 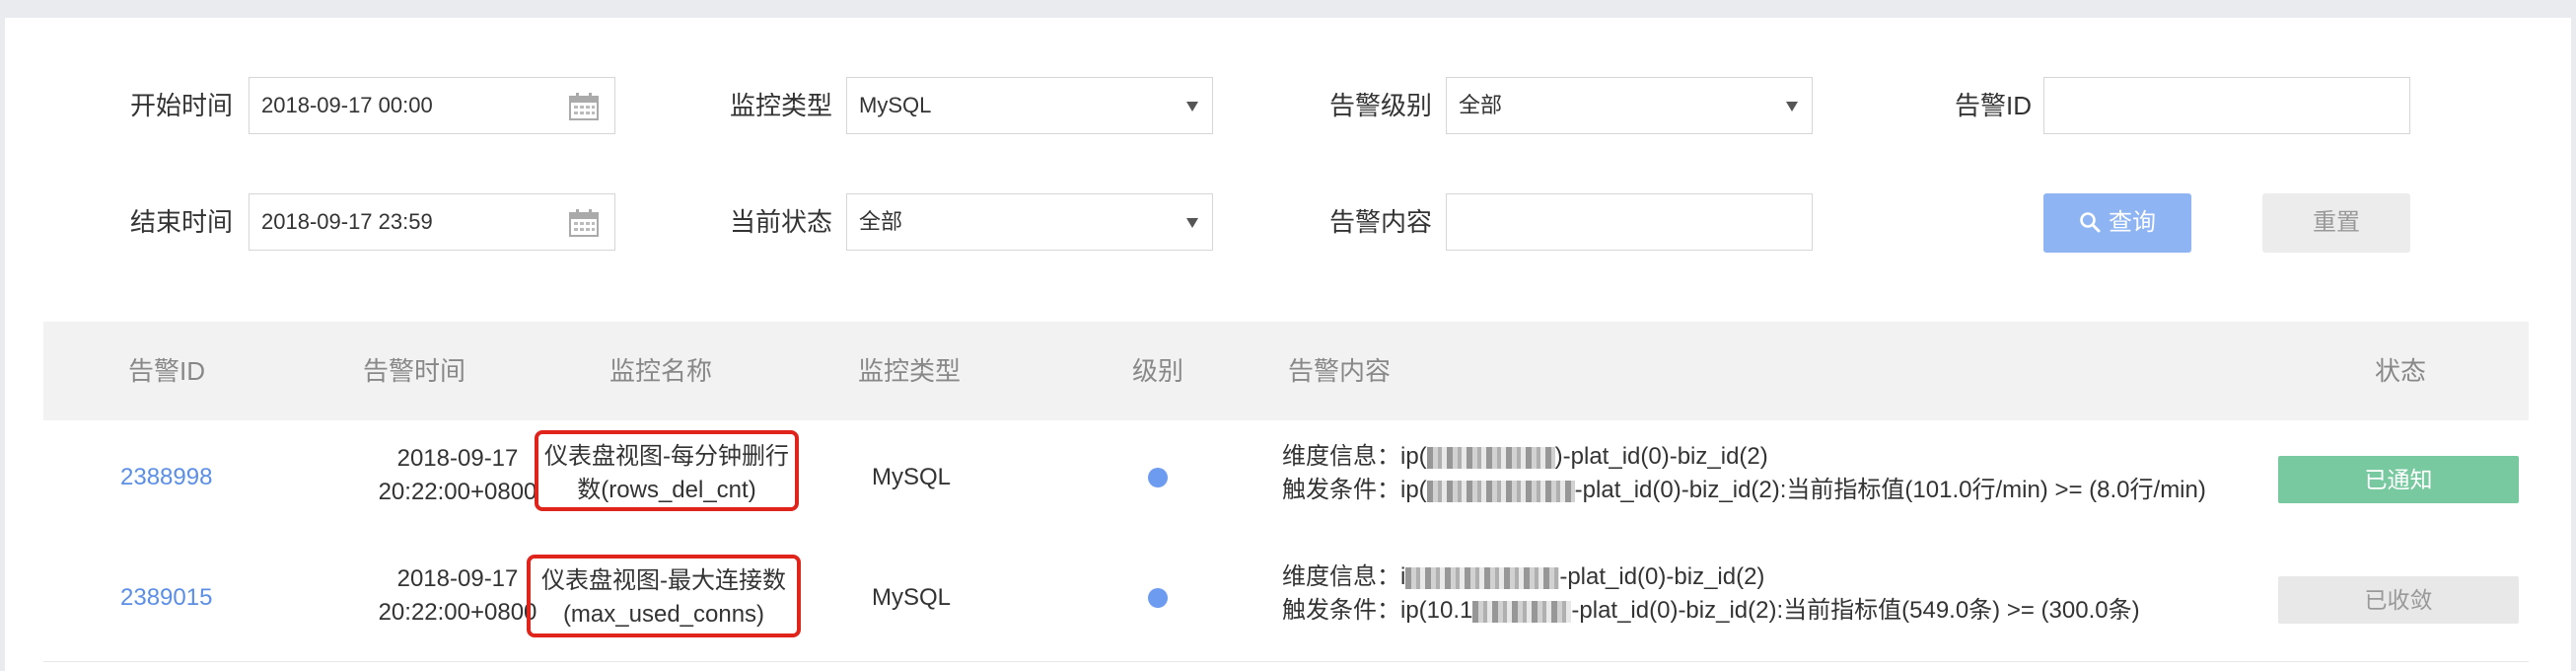 What do you see at coordinates (667, 474) in the screenshot?
I see `monitor-name: 仪表盘视图-每分钟删行 数(rows_del_cnt)` at bounding box center [667, 474].